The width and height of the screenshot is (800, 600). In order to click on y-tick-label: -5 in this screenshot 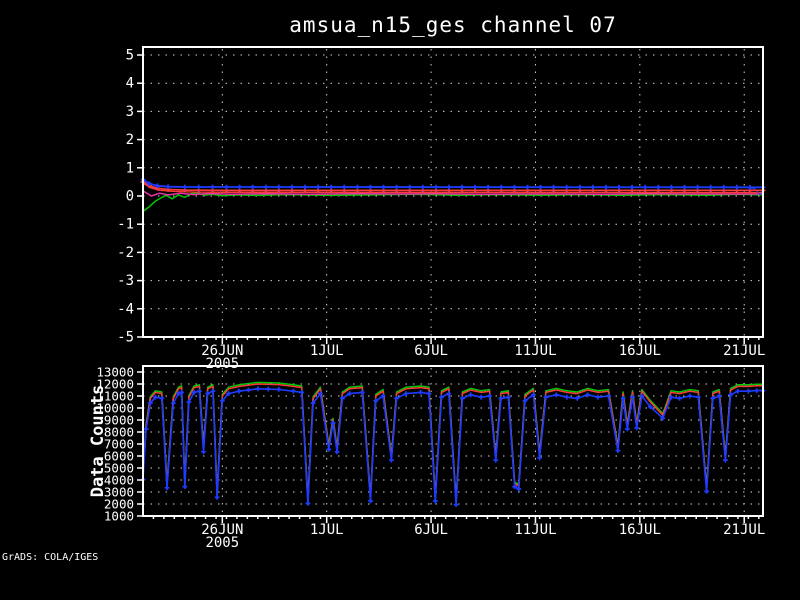, I will do `click(125, 338)`.